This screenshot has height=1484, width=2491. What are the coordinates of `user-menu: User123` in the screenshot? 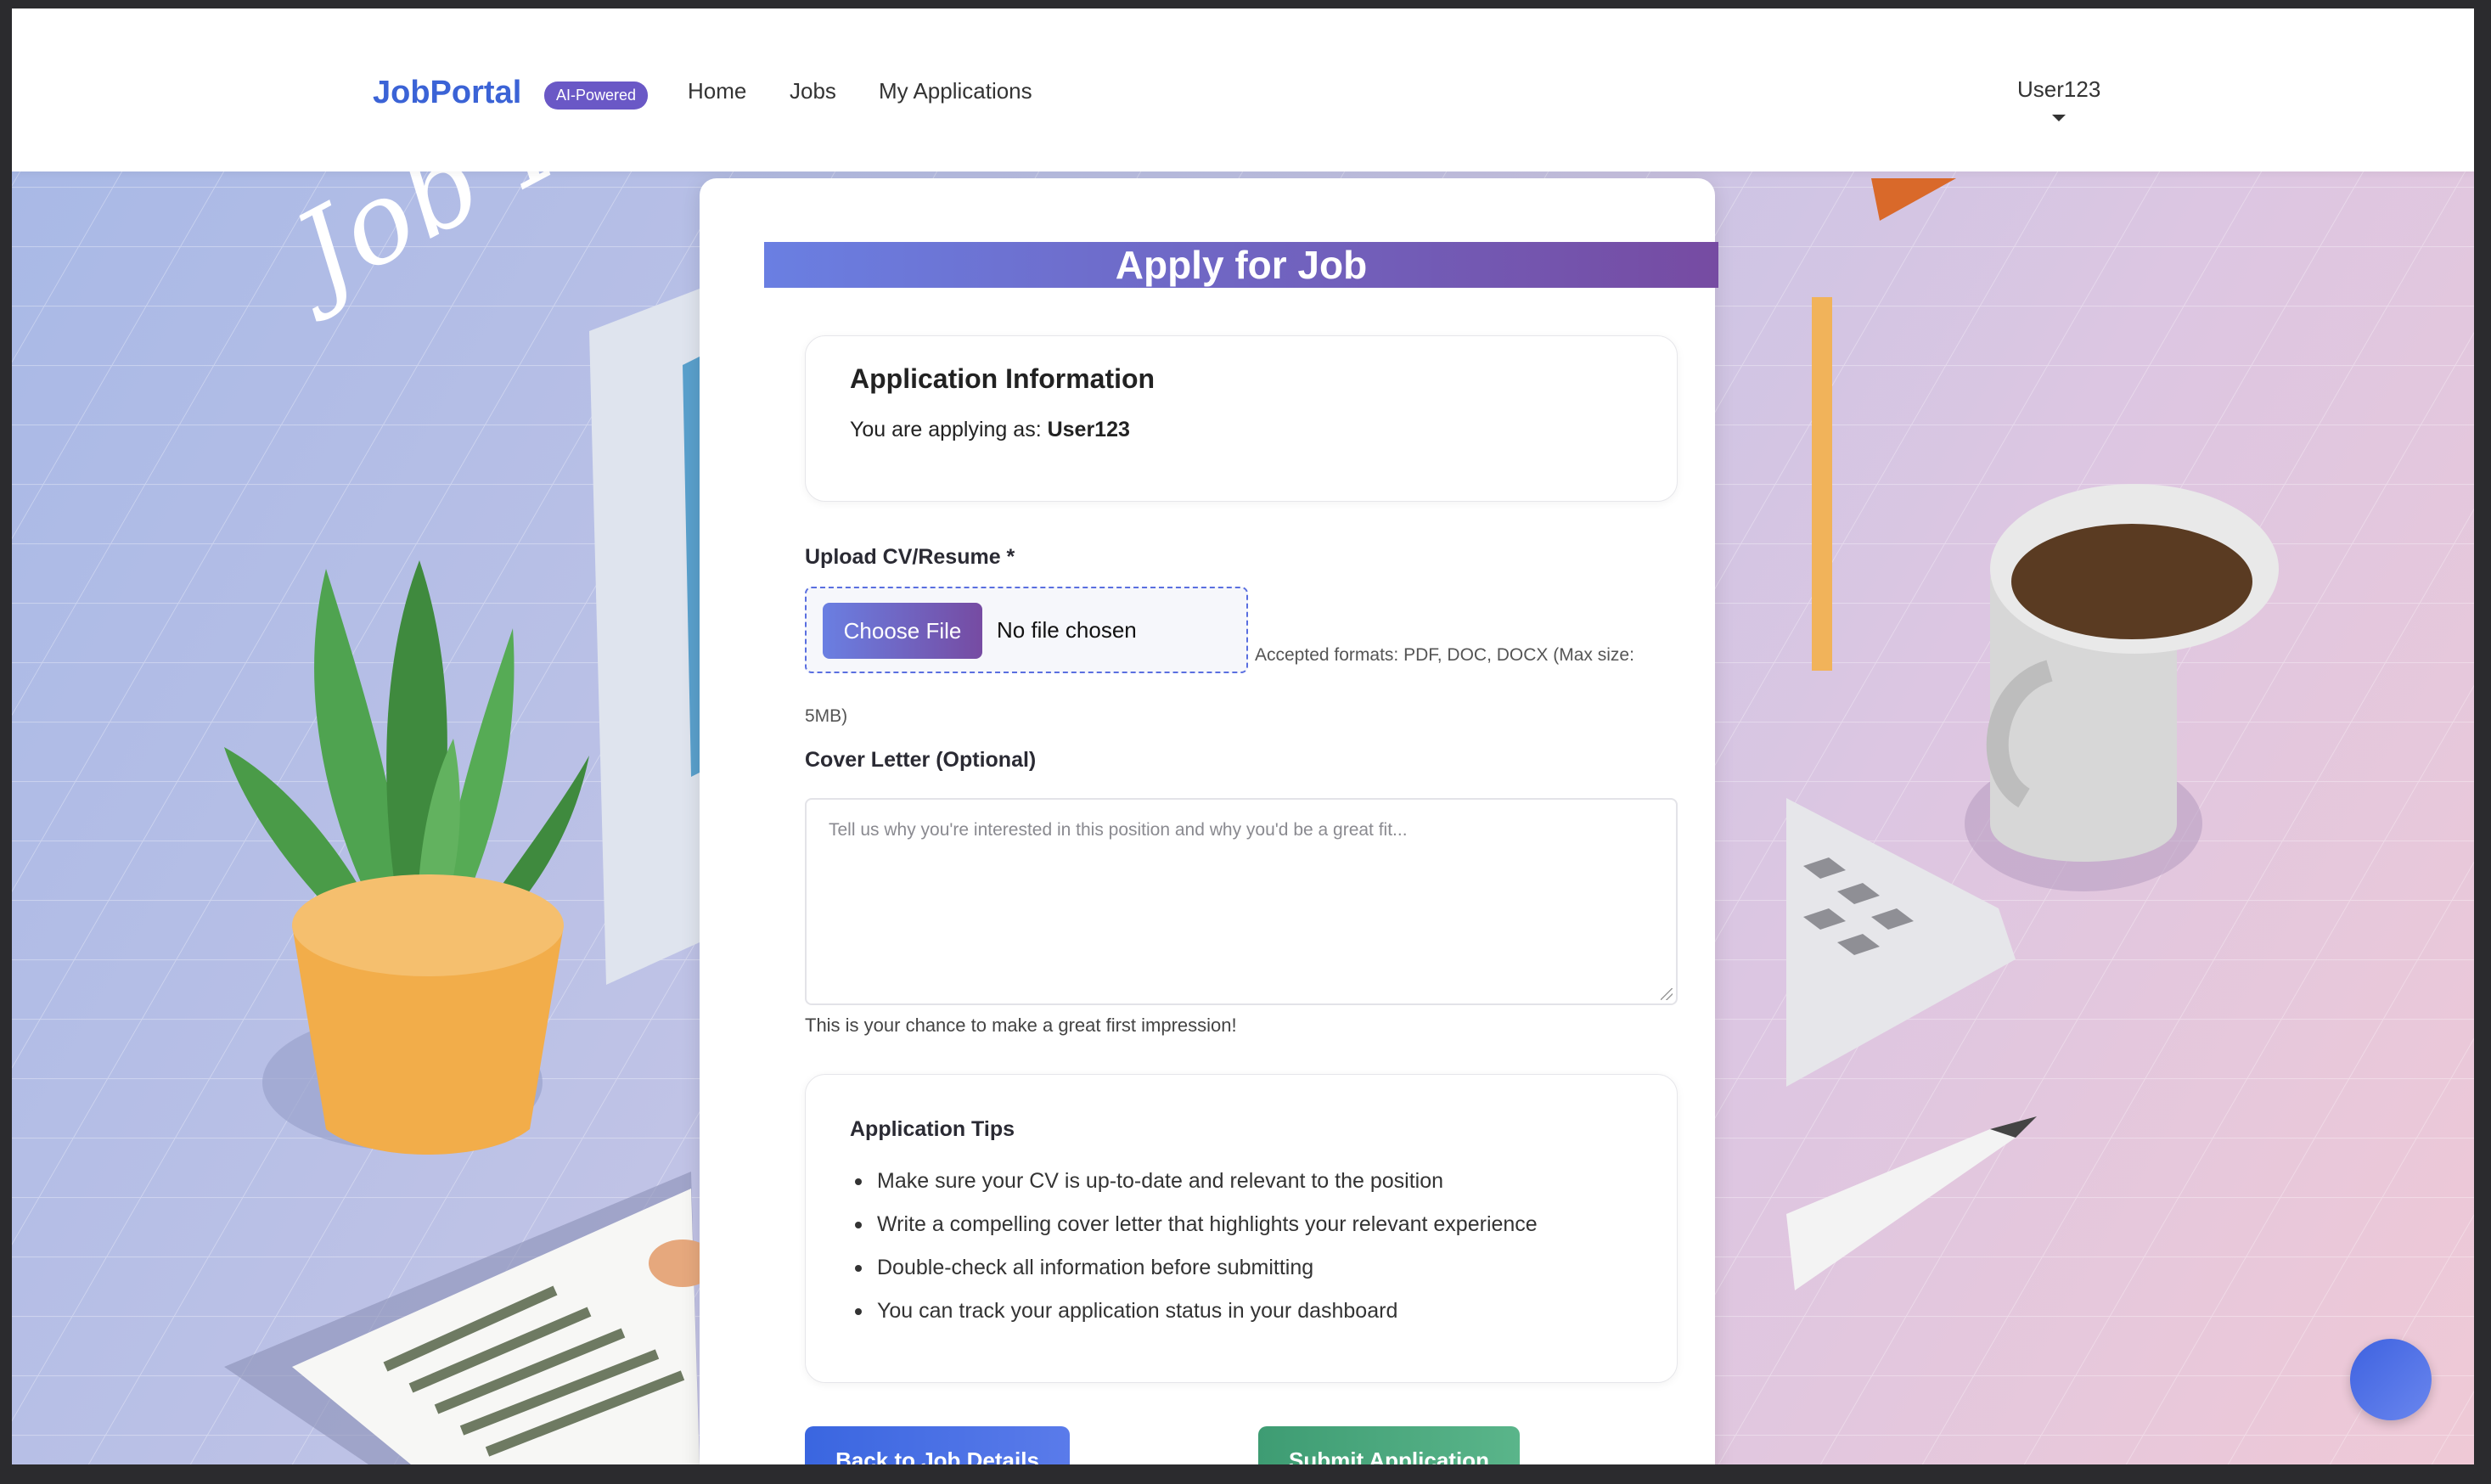 It's located at (2058, 99).